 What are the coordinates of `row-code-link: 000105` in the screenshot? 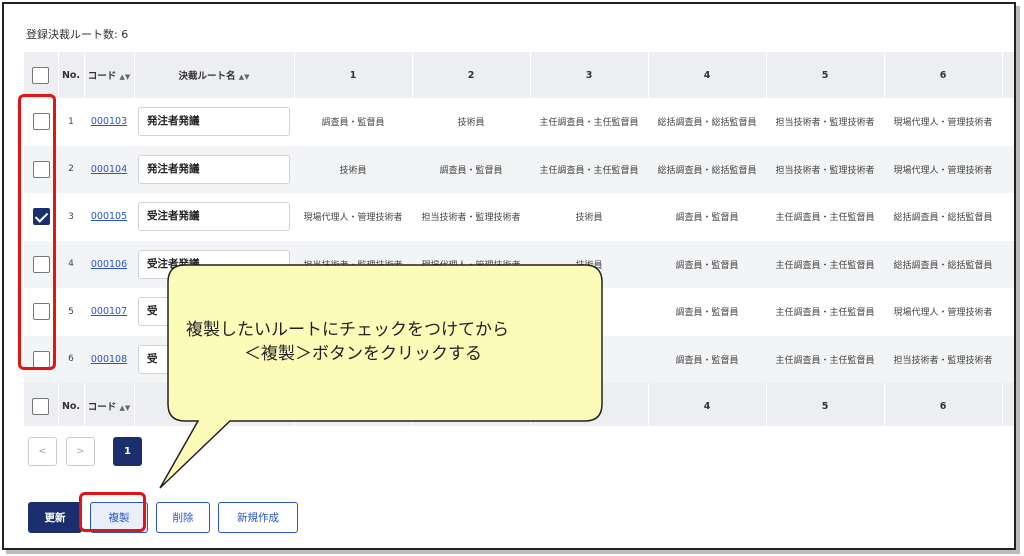 It's located at (109, 216).